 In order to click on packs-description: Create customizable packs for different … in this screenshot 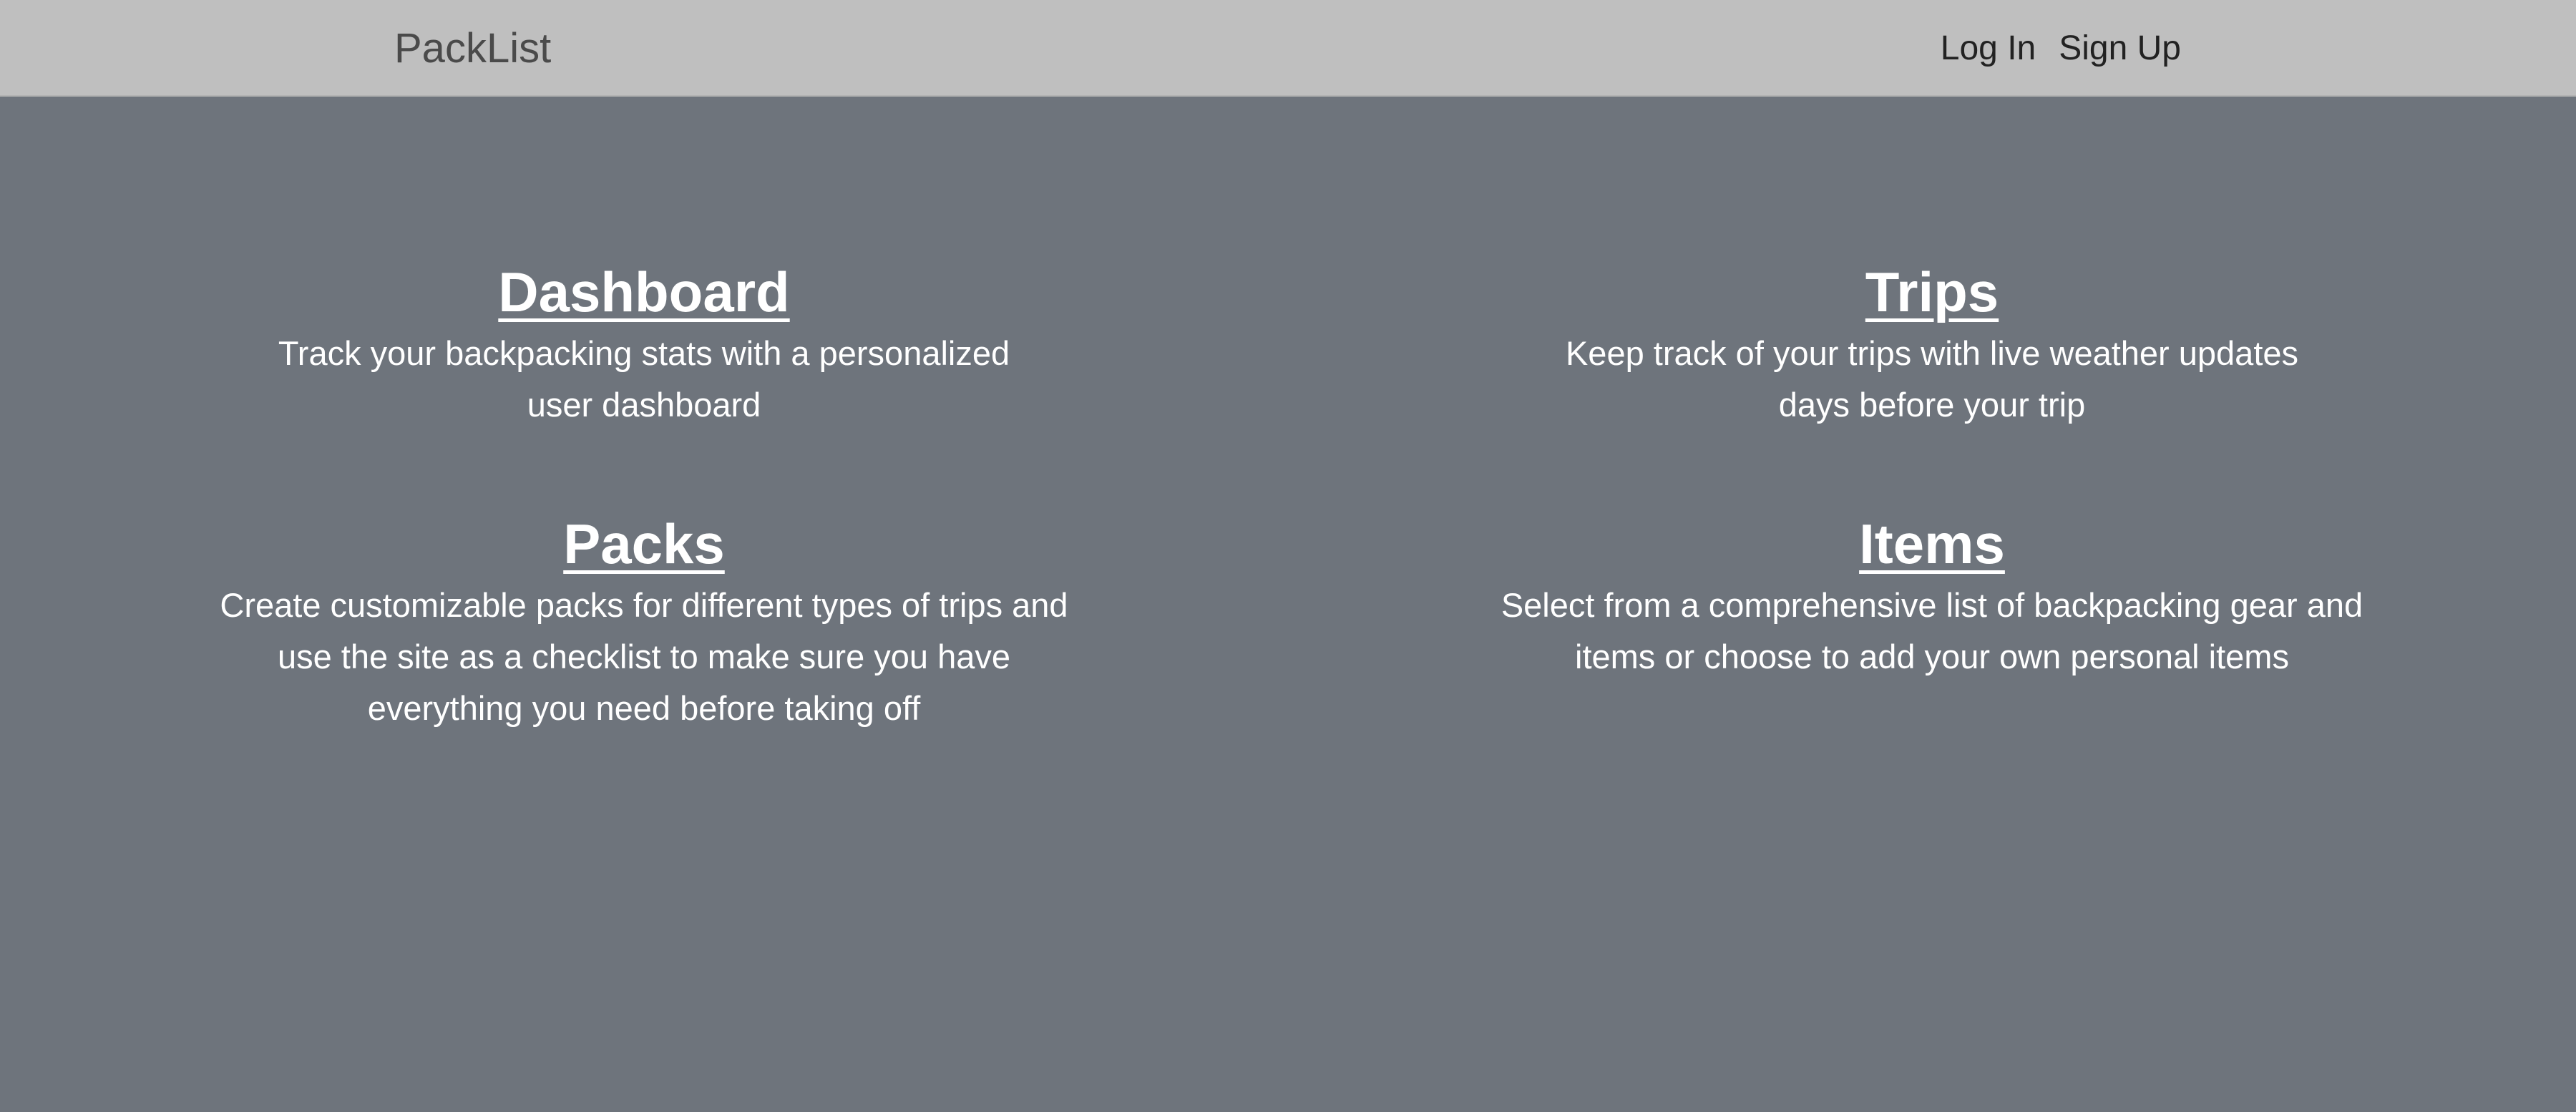, I will do `click(644, 657)`.